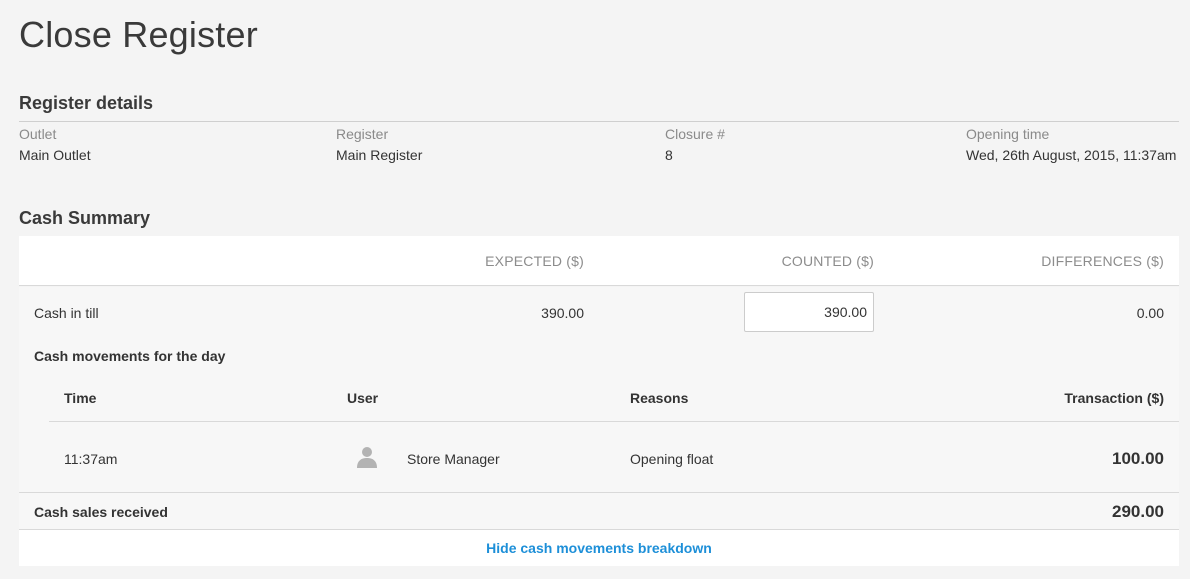  Describe the element at coordinates (1138, 458) in the screenshot. I see `movement-amount: 100.00` at that location.